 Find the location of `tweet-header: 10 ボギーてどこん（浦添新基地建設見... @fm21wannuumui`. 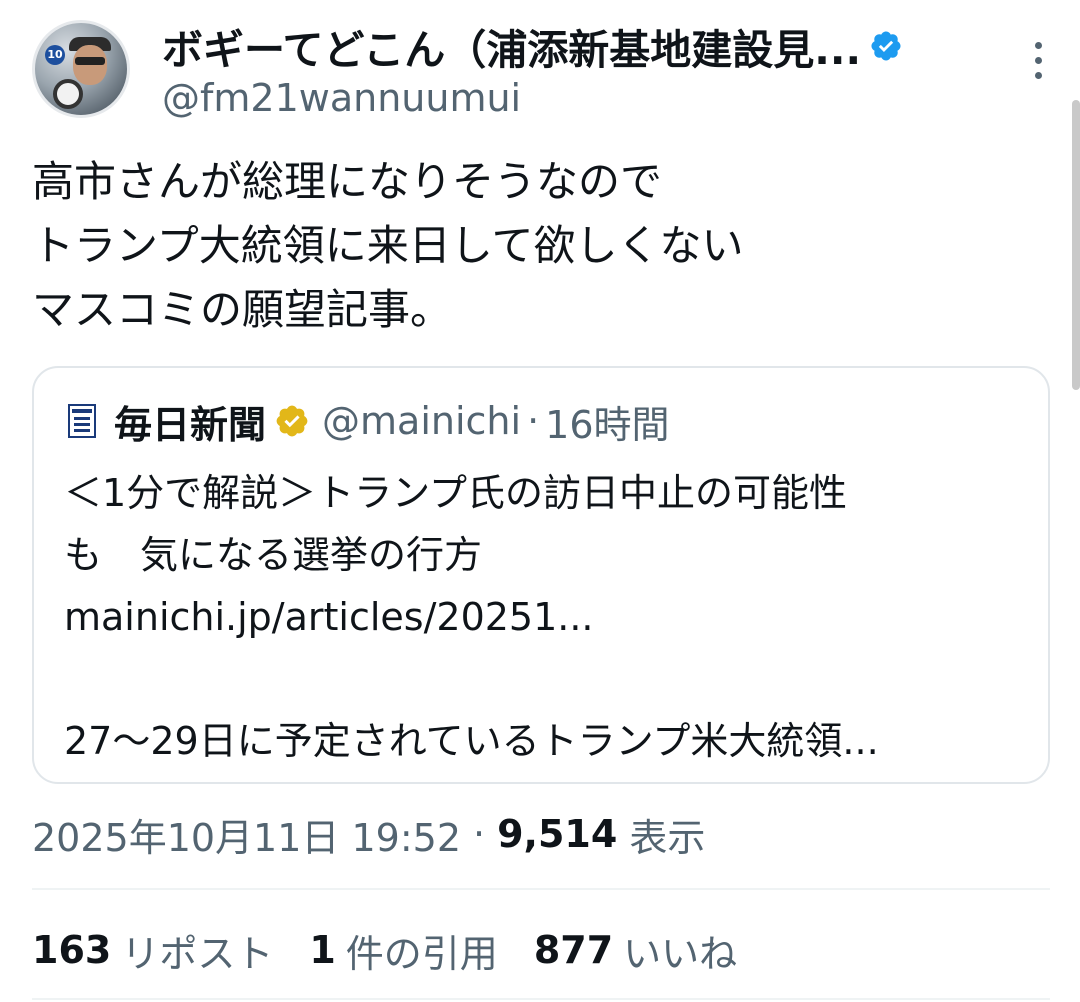

tweet-header: 10 ボギーてどこん（浦添新基地建設見... @fm21wannuumui is located at coordinates (550, 73).